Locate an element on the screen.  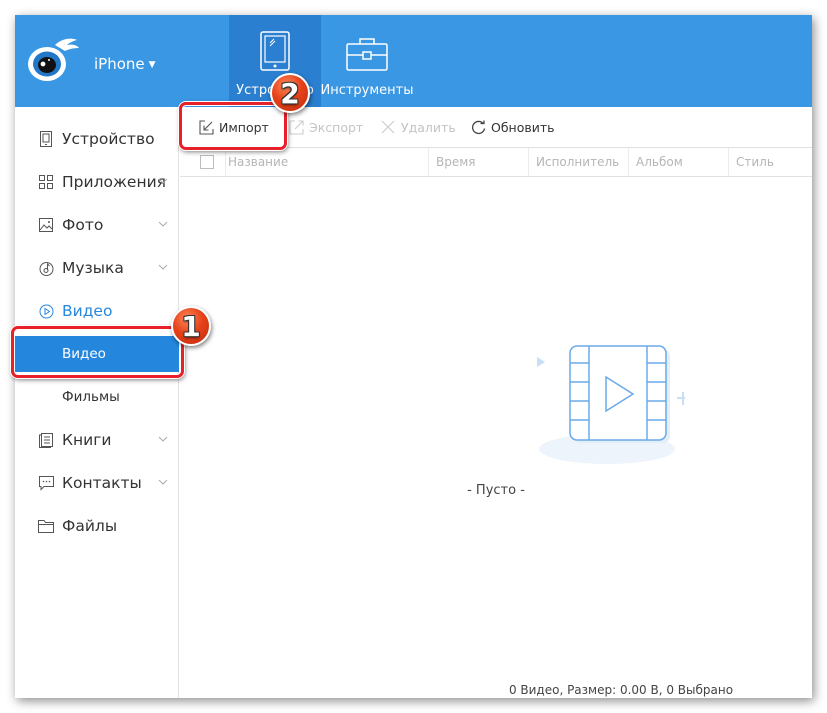
import-icon is located at coordinates (206, 127).